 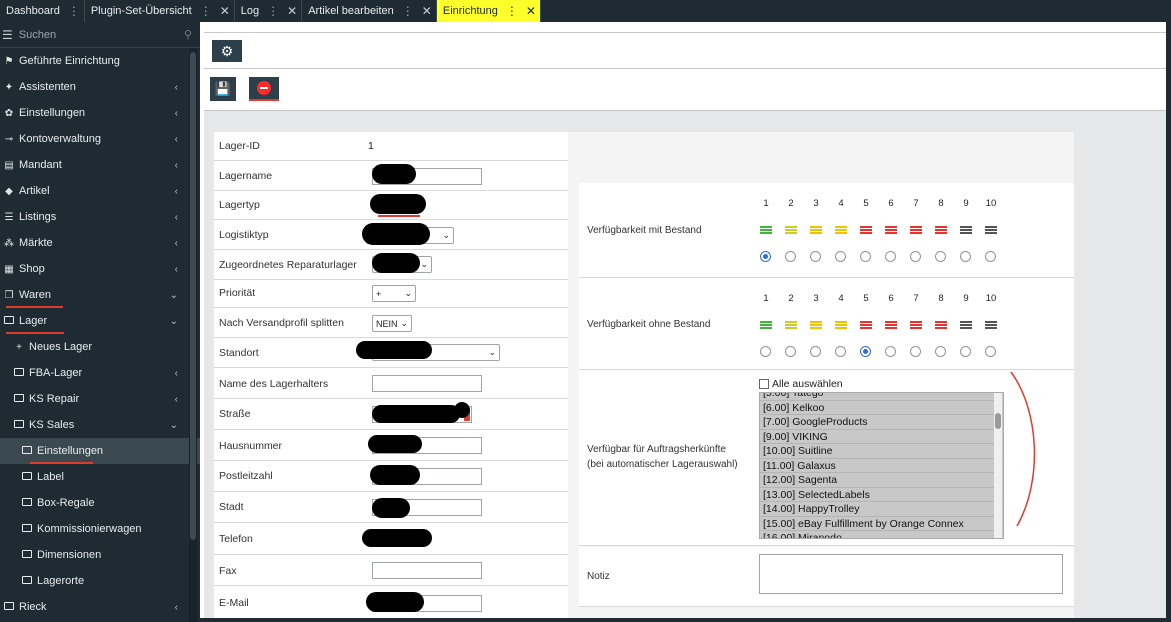 What do you see at coordinates (881, 509) in the screenshot?
I see `list-item: [14.00] HappyTrolley` at bounding box center [881, 509].